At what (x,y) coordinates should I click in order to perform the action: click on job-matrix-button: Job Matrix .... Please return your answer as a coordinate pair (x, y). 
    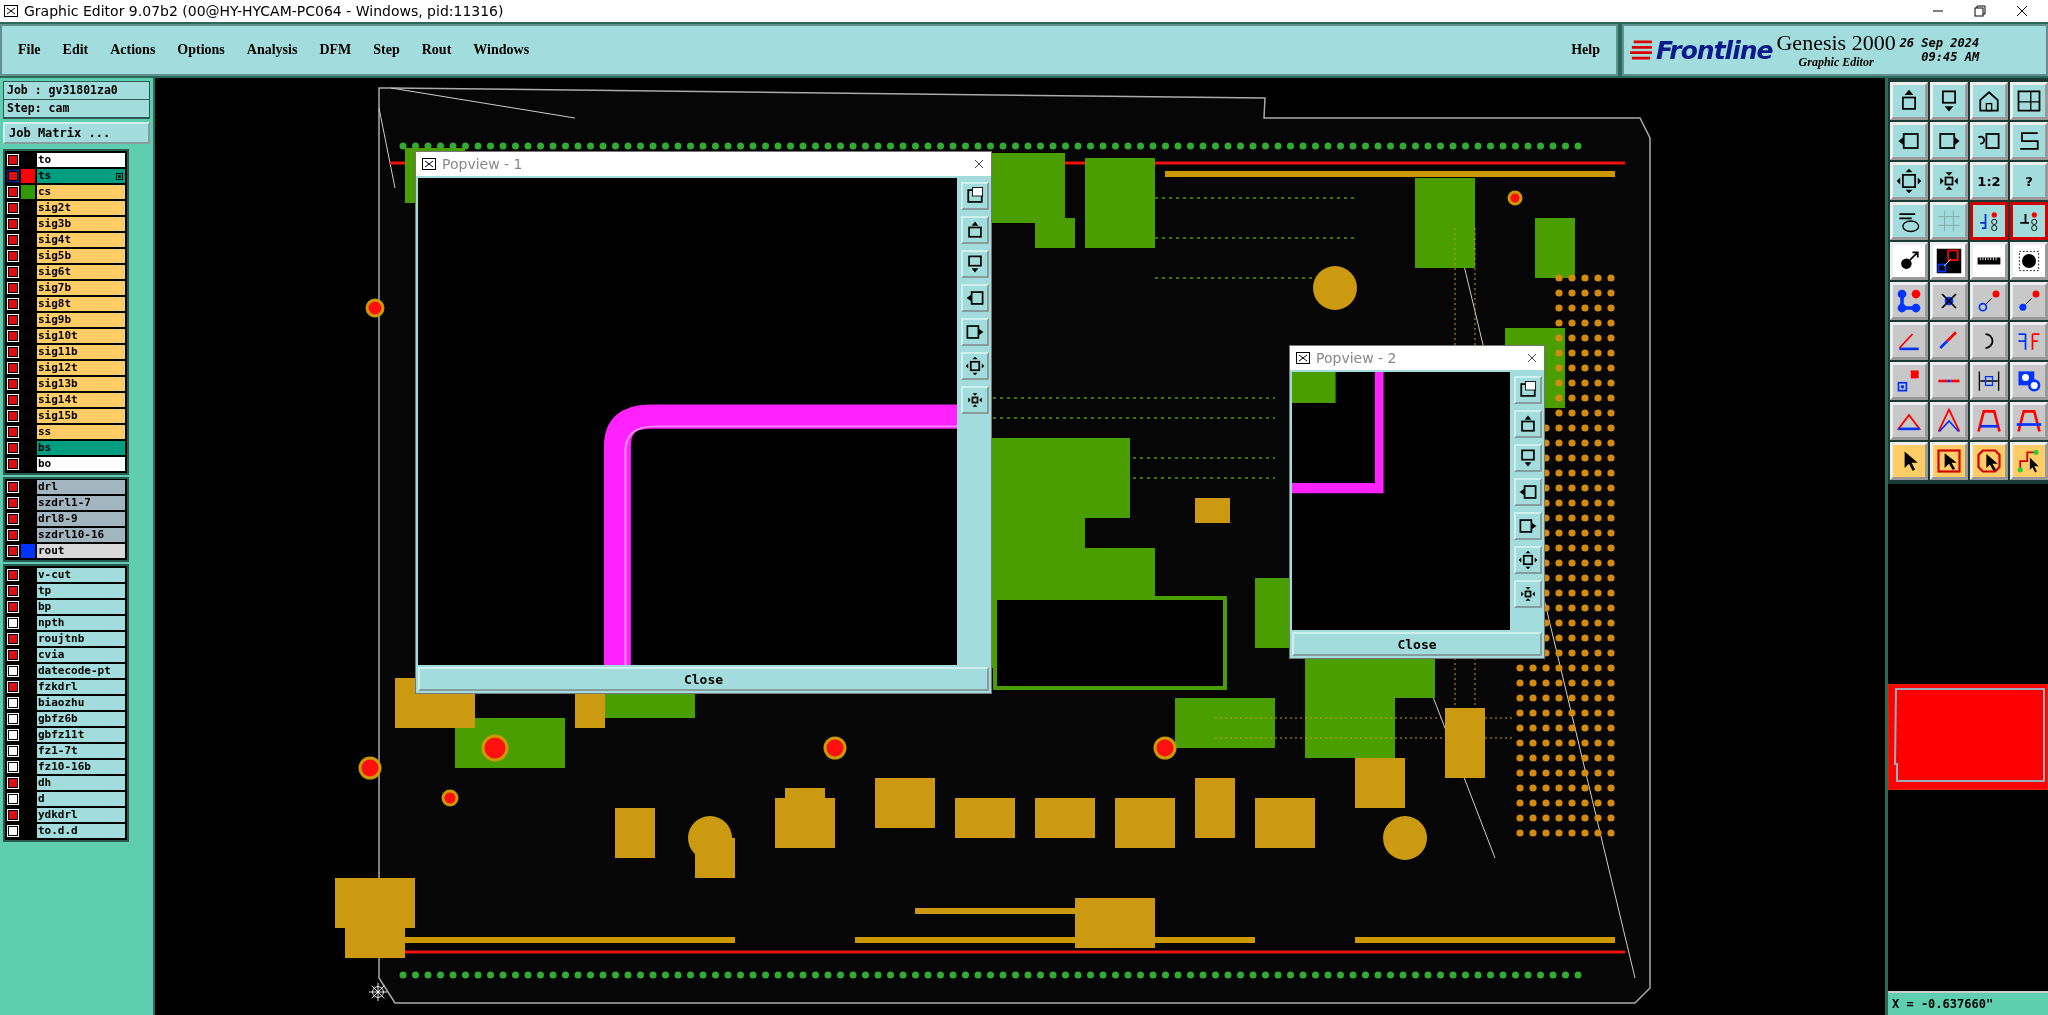
    Looking at the image, I should click on (76, 133).